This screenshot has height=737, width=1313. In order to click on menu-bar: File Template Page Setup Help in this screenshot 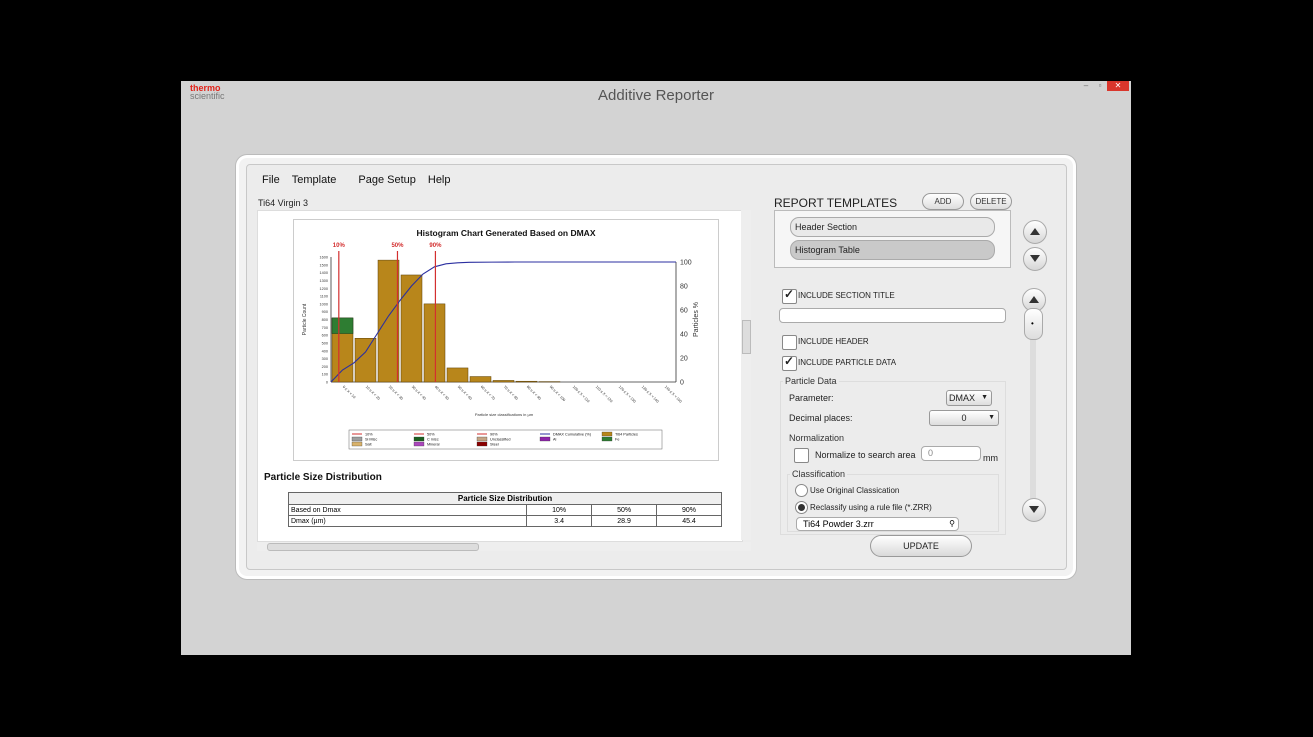, I will do `click(362, 180)`.